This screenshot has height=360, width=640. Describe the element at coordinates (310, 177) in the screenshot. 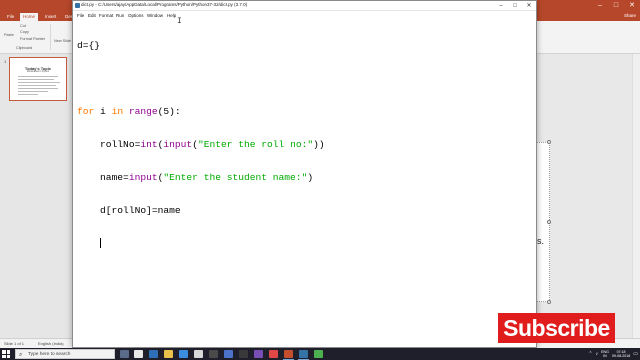

I see `code-text: )` at that location.